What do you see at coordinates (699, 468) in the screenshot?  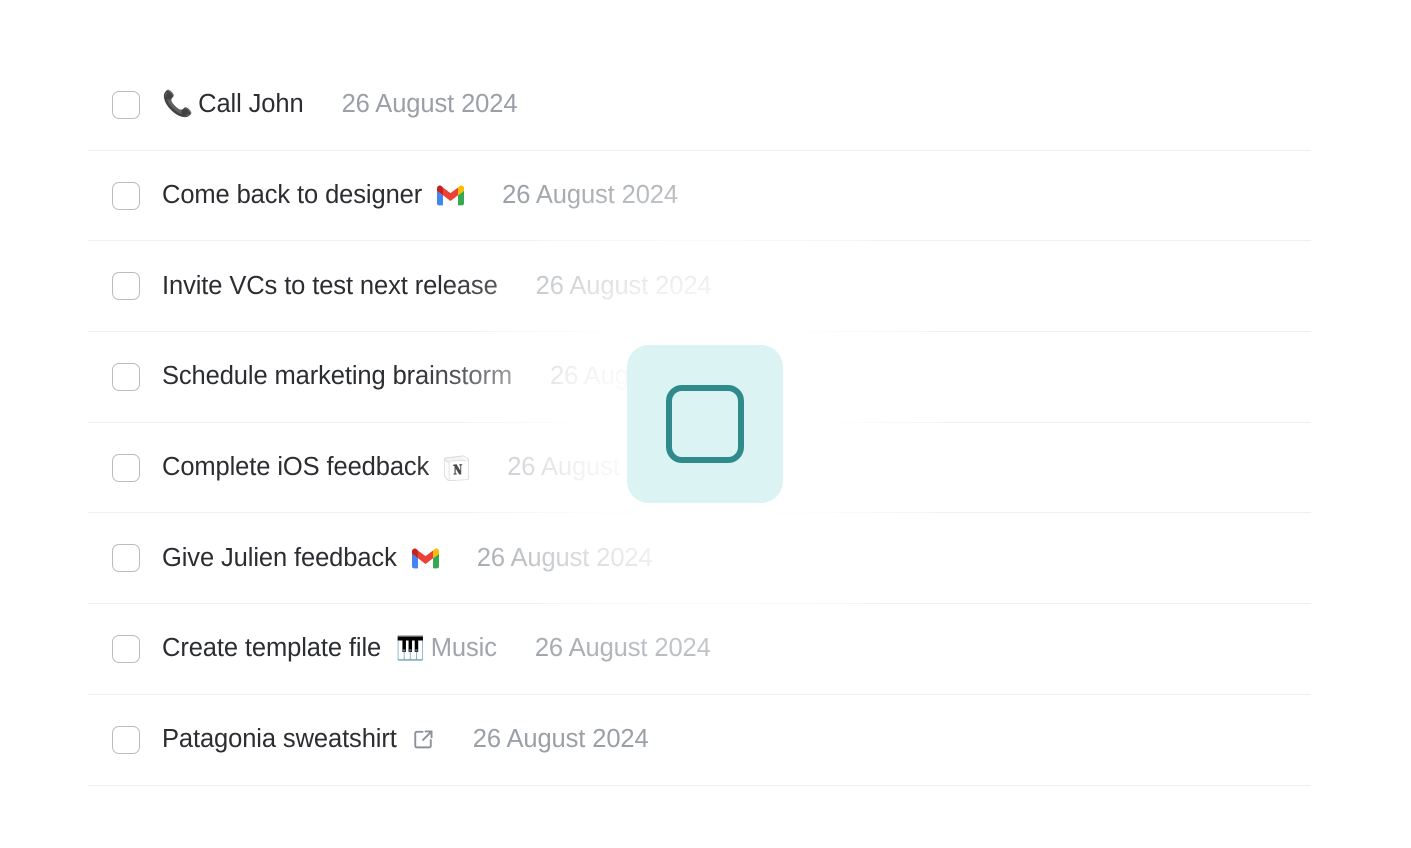 I see `table-row: Complete iOS feedback 26 August 2024` at bounding box center [699, 468].